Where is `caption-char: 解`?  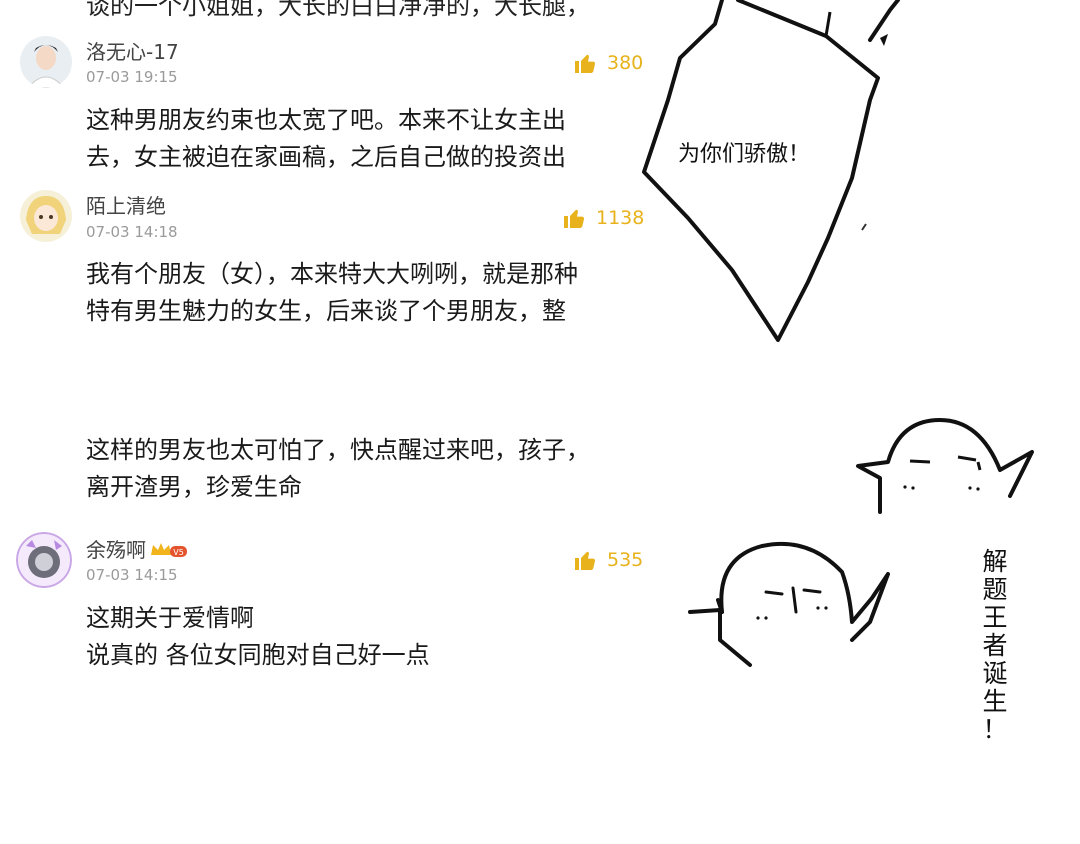 caption-char: 解 is located at coordinates (995, 561).